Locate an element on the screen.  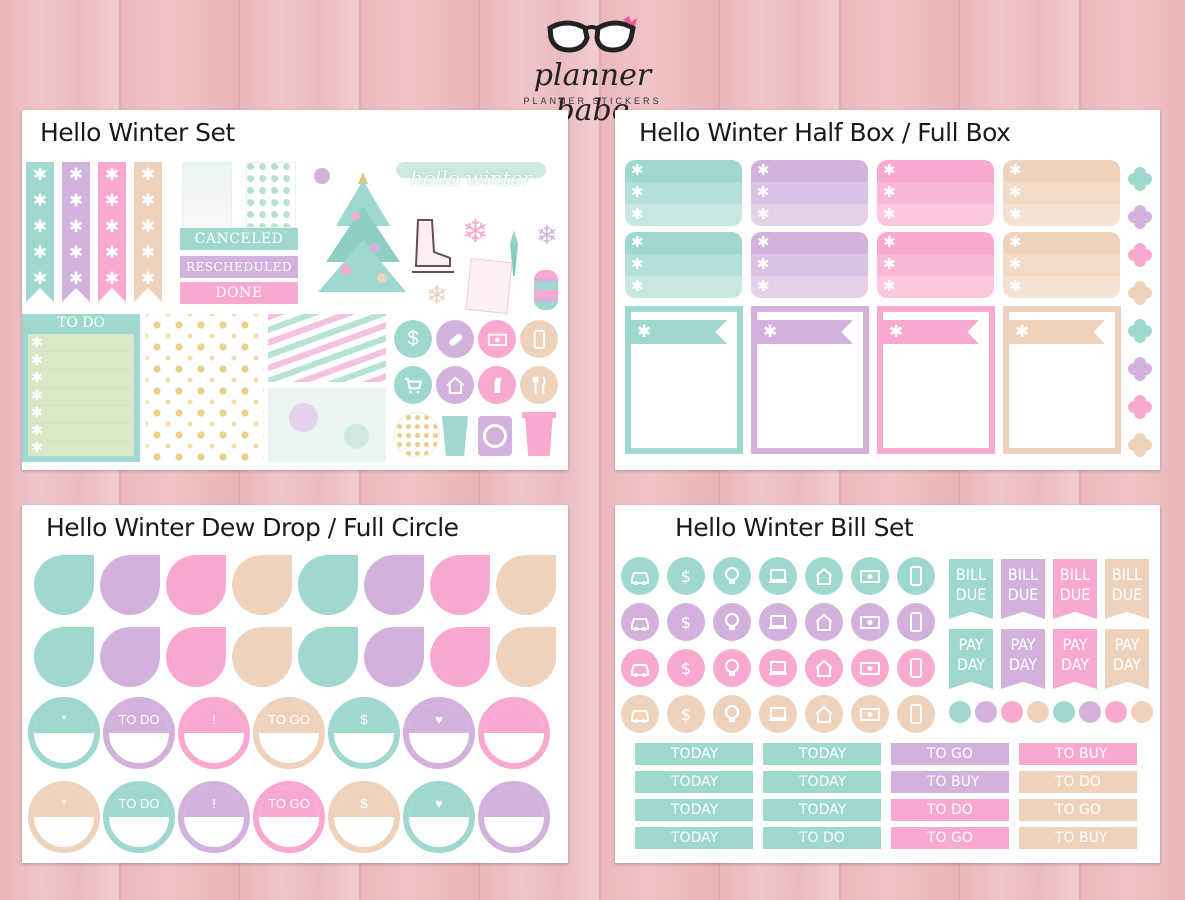
label-rescheduled: RESCHEDULED is located at coordinates (239, 267).